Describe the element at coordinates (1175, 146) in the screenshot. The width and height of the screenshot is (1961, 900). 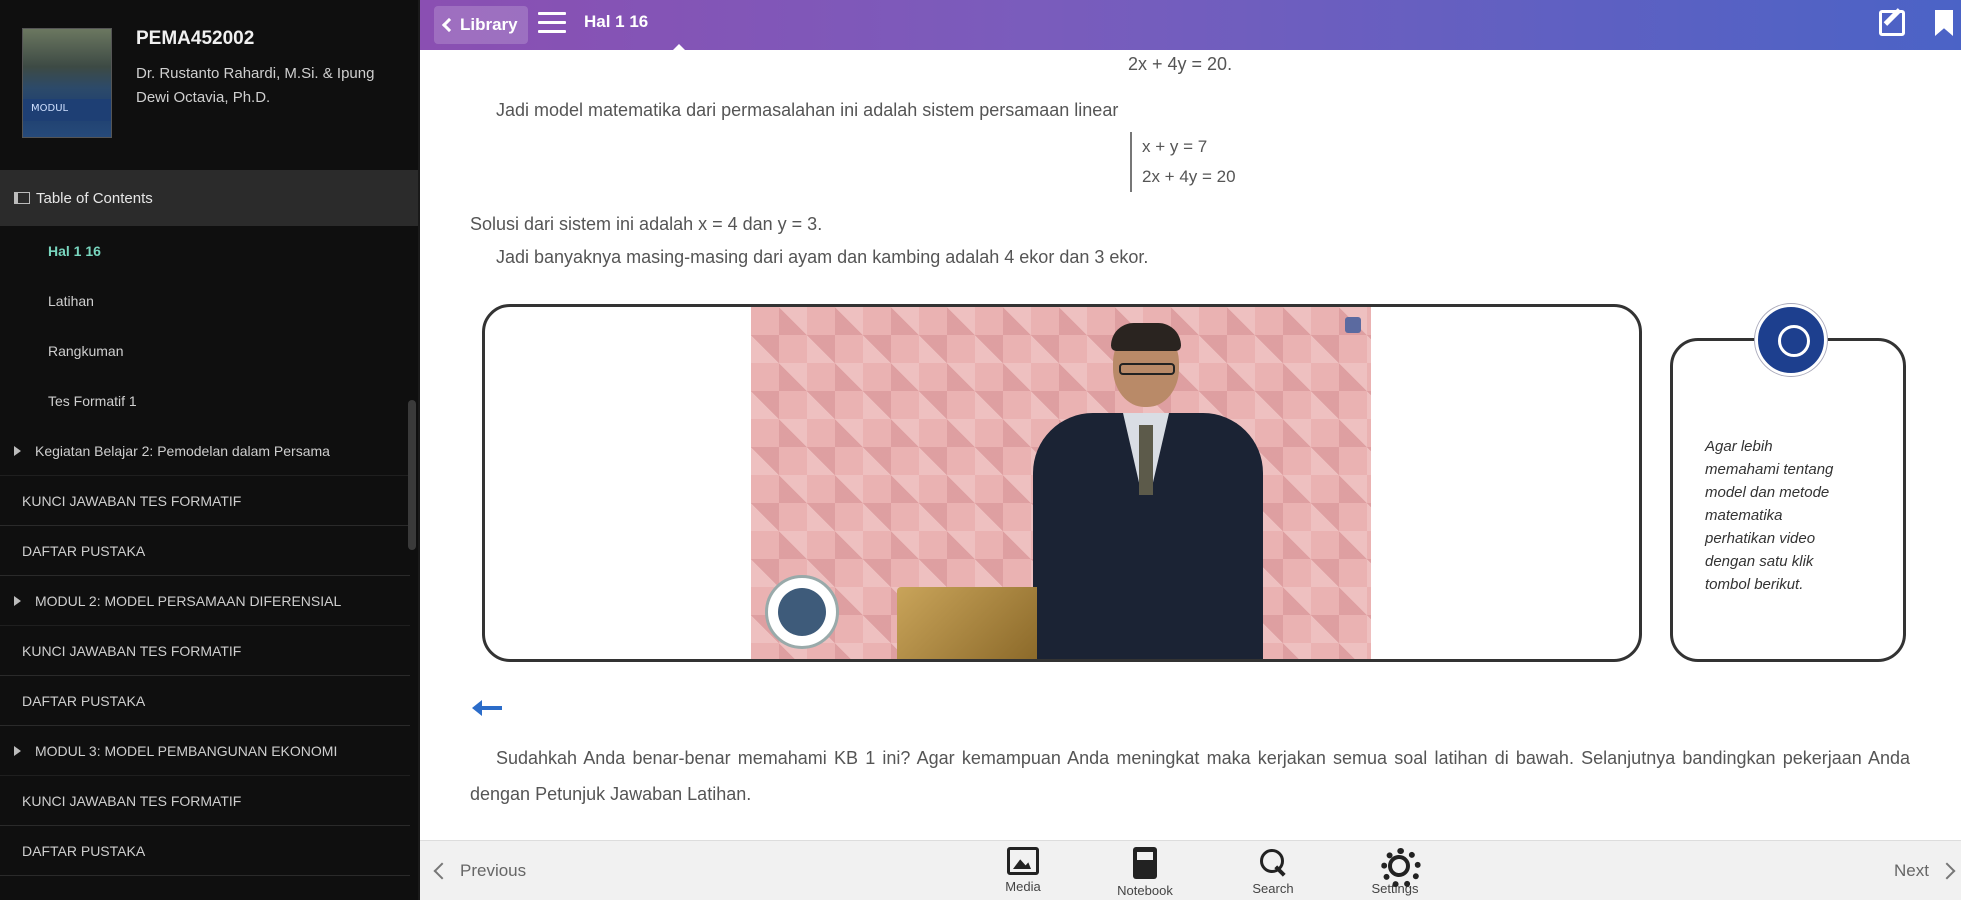
I see `equation-line: x + y = 7` at that location.